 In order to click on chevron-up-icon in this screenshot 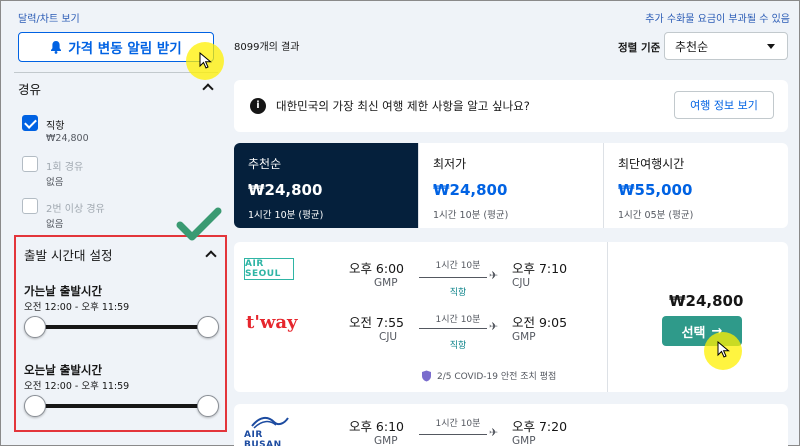, I will do `click(208, 89)`.